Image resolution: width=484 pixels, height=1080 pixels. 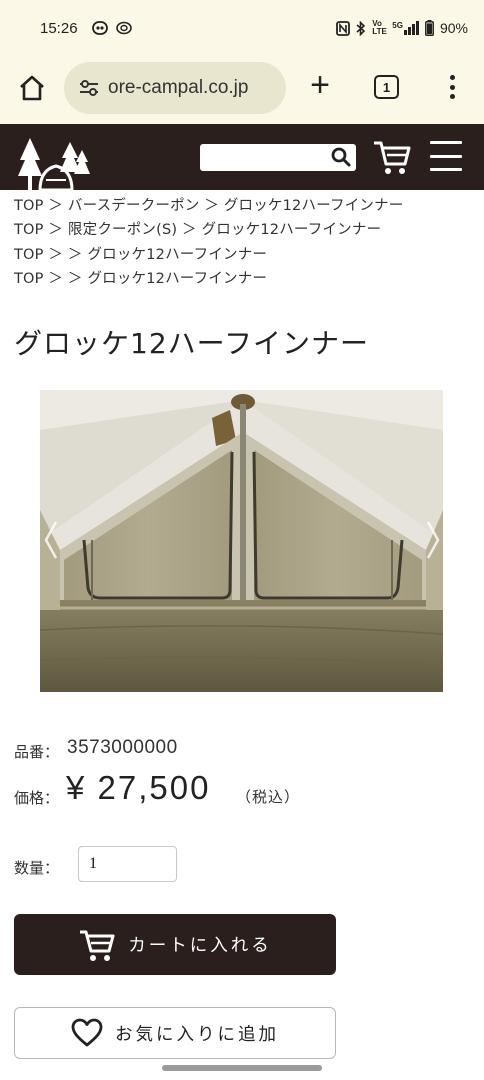 What do you see at coordinates (453, 28) in the screenshot?
I see `battery-level: 90%` at bounding box center [453, 28].